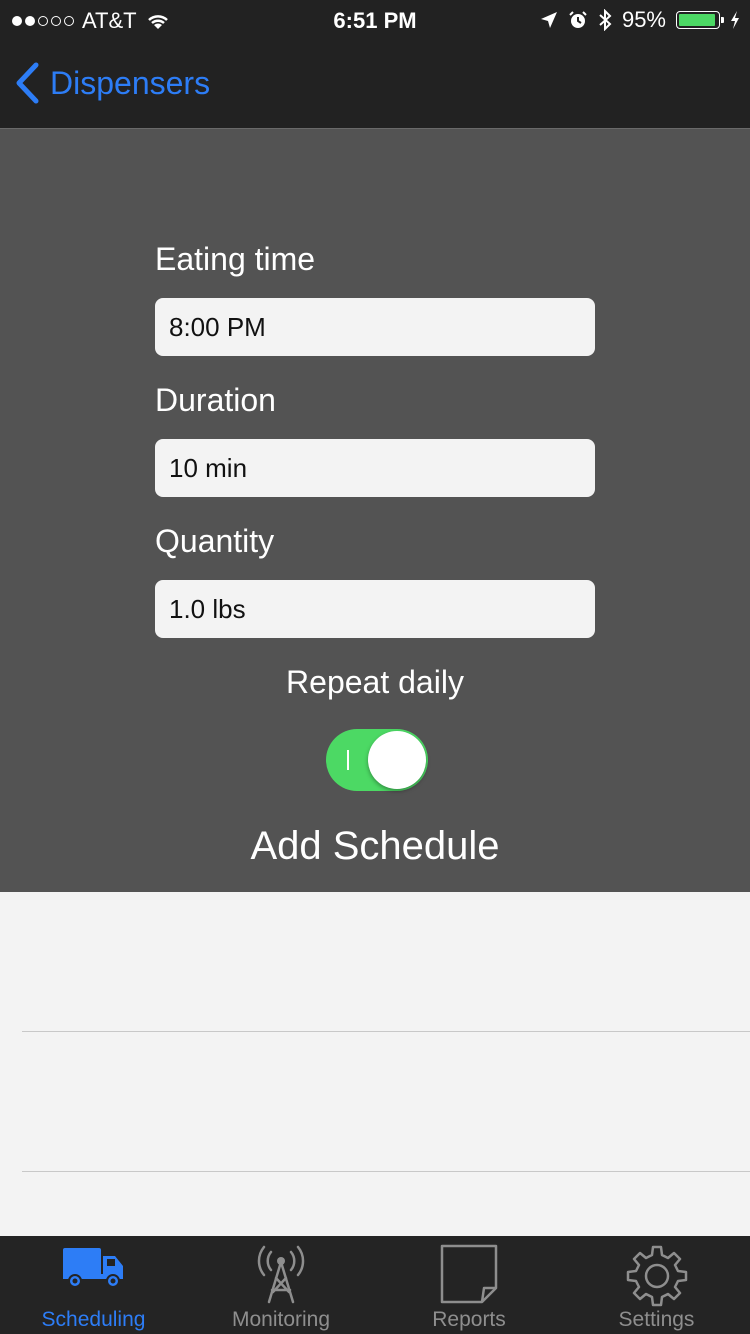  What do you see at coordinates (375, 327) in the screenshot?
I see `eating-time-field: 8:00 PM` at bounding box center [375, 327].